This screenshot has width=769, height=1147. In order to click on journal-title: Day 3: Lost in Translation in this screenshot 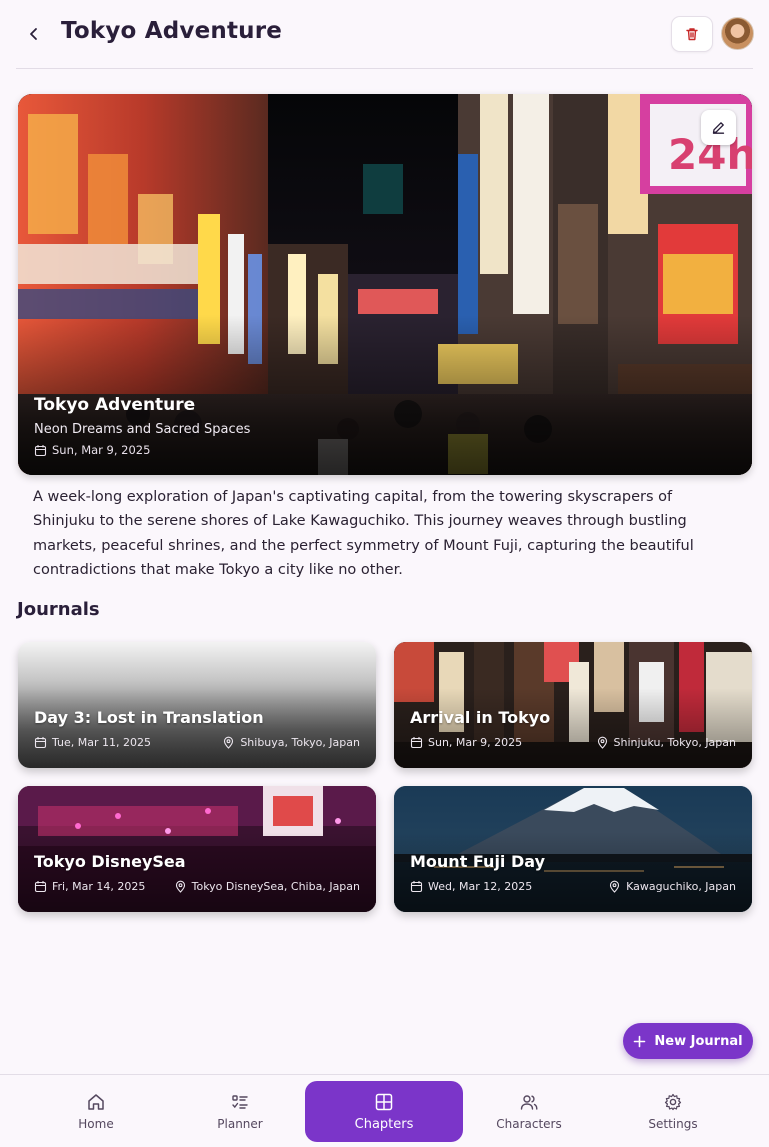, I will do `click(149, 717)`.